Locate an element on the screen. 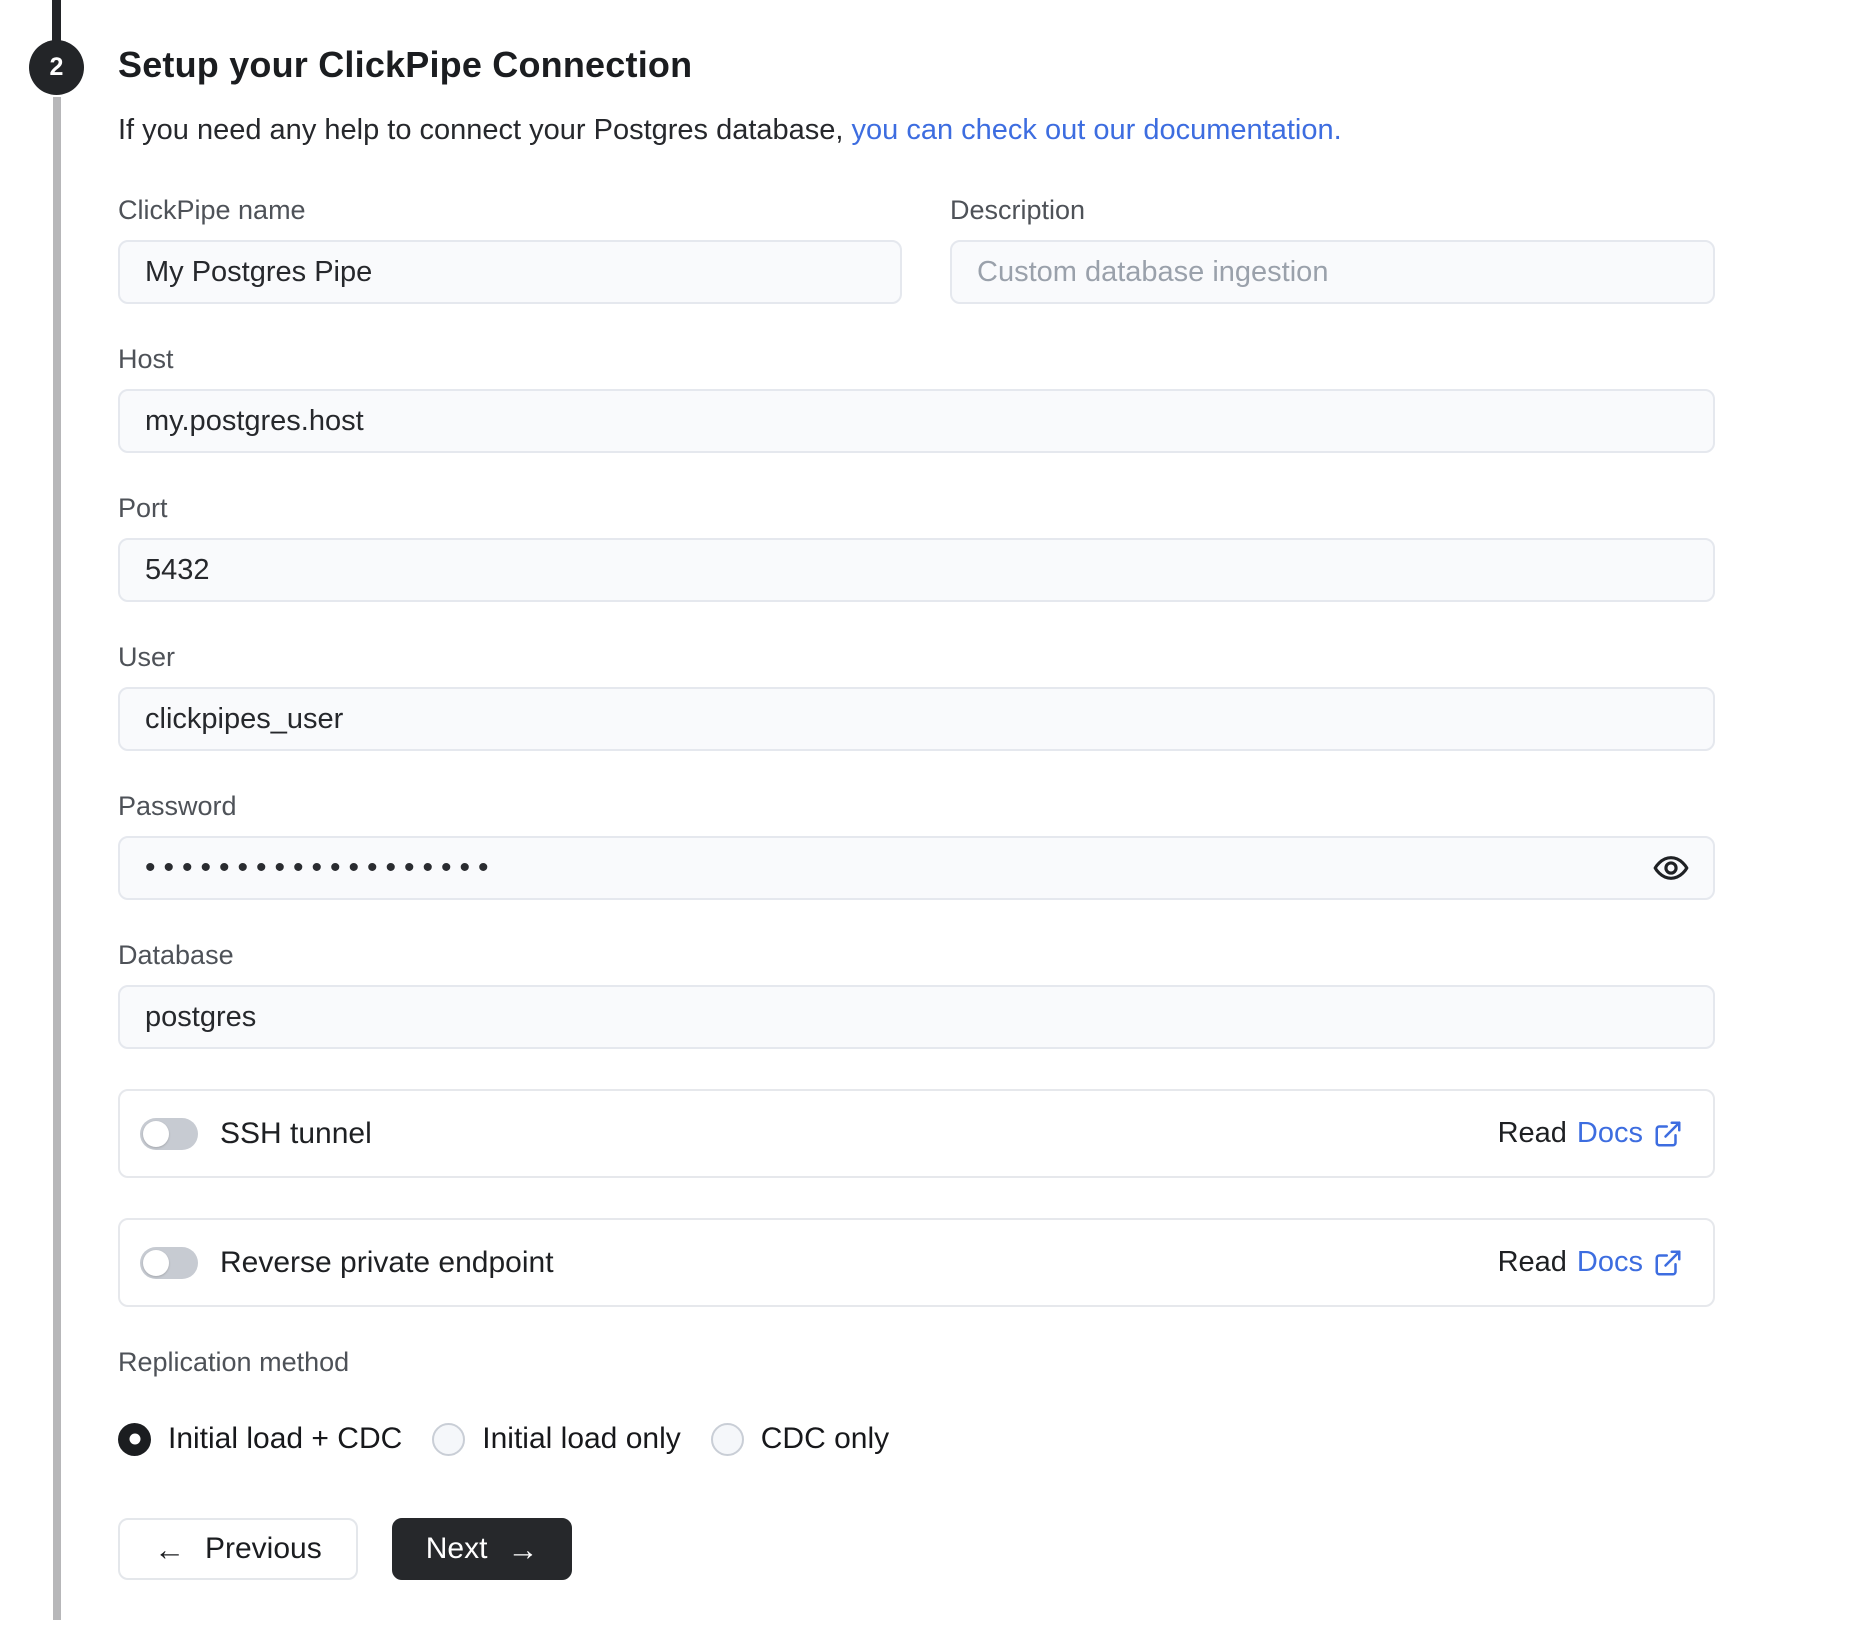 Image resolution: width=1862 pixels, height=1628 pixels. clickpipe-name-input is located at coordinates (510, 272).